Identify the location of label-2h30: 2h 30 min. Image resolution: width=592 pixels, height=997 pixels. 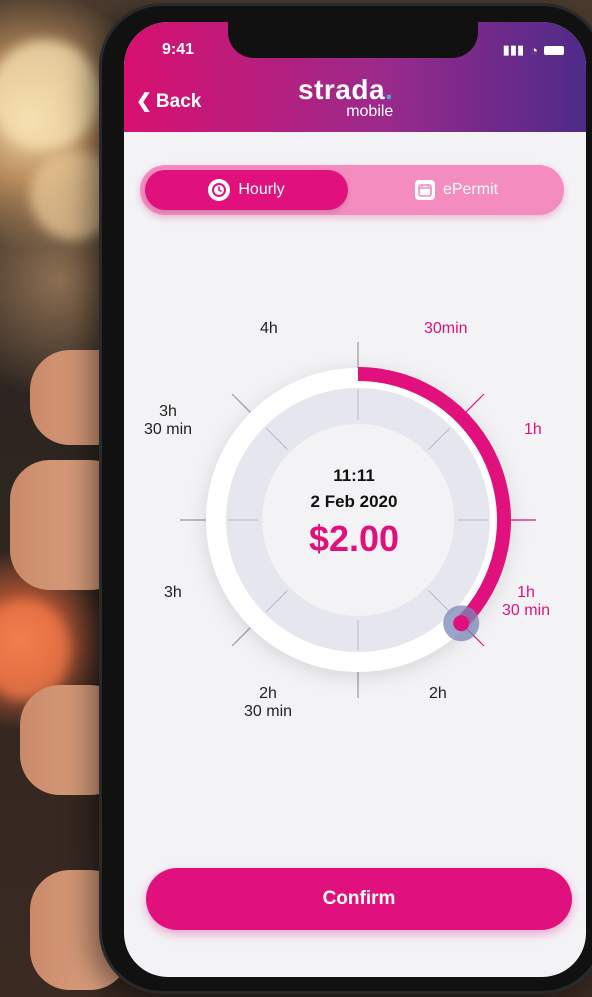
(268, 702).